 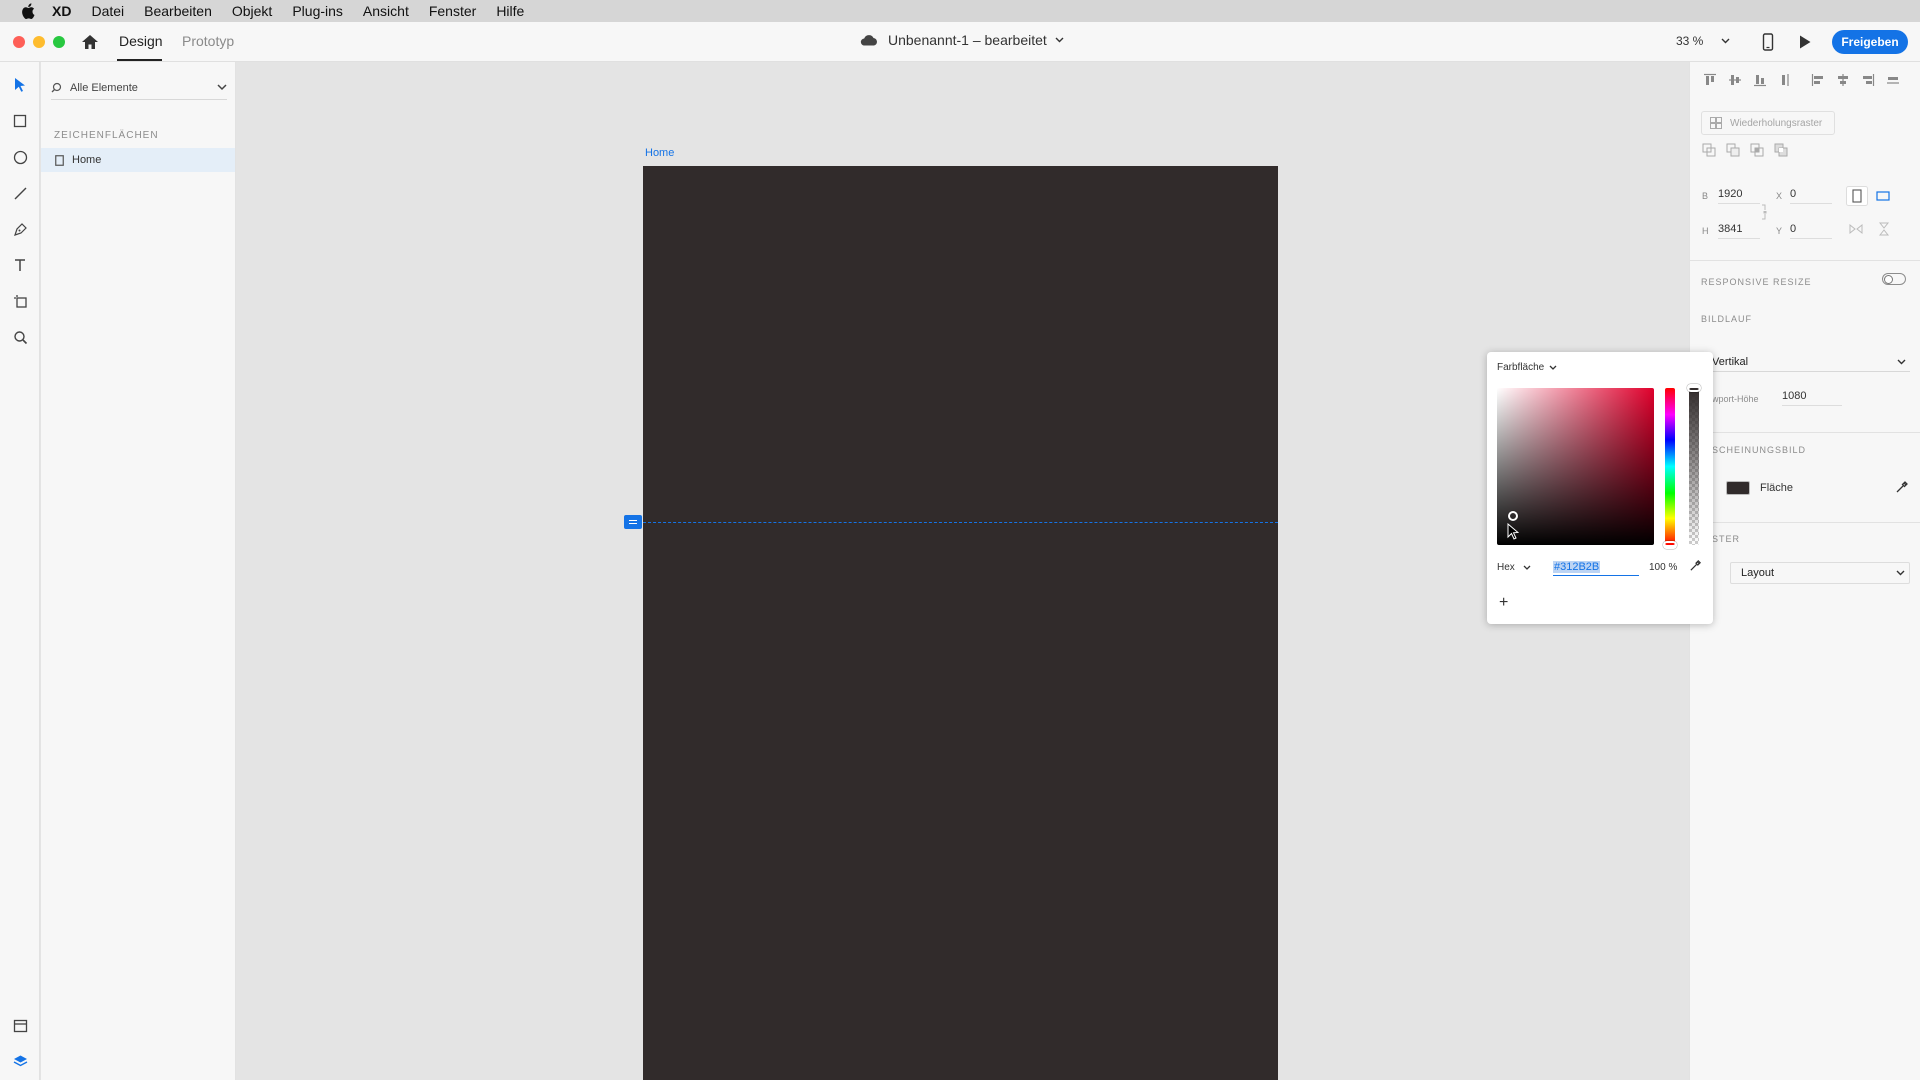 I want to click on menu-fenster: Fenster, so click(x=452, y=11).